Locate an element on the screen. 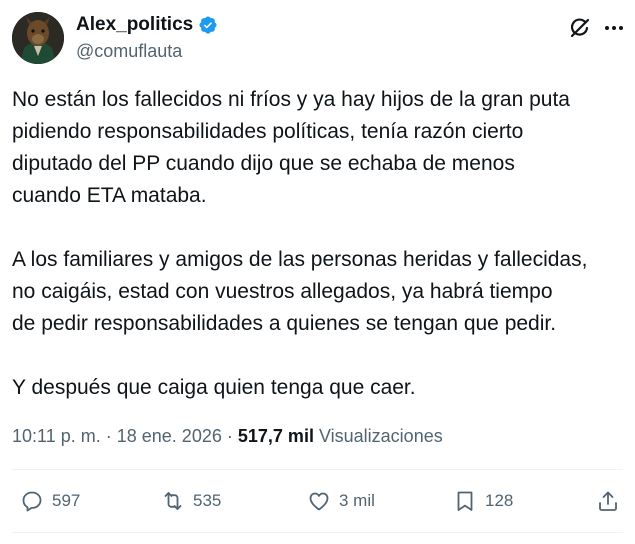  author-name-text: Alex_politics is located at coordinates (134, 25).